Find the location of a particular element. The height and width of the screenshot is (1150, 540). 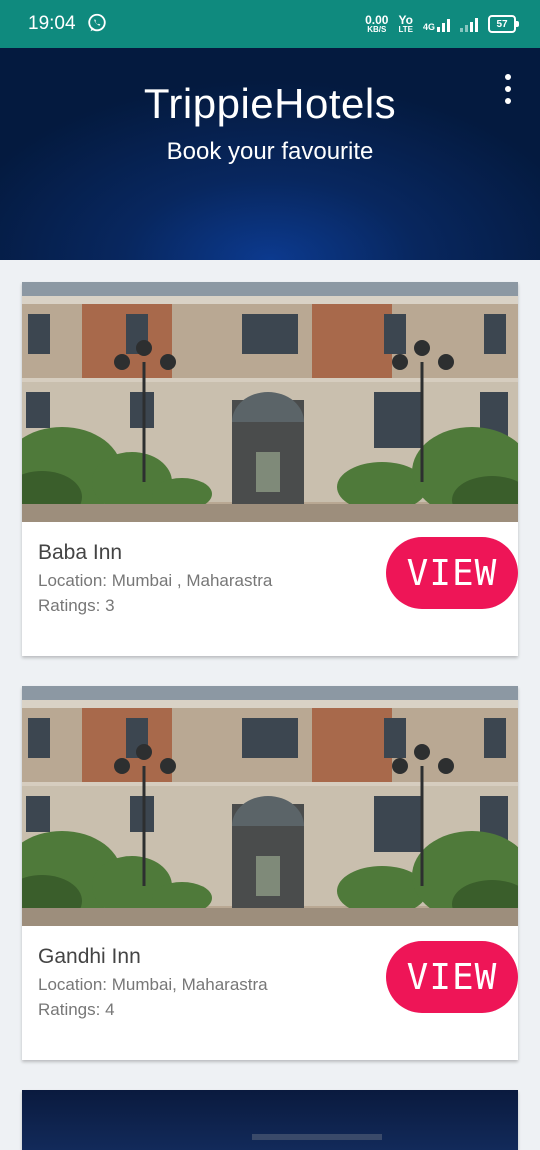

app-subtitle: Book your favourite is located at coordinates (270, 151).